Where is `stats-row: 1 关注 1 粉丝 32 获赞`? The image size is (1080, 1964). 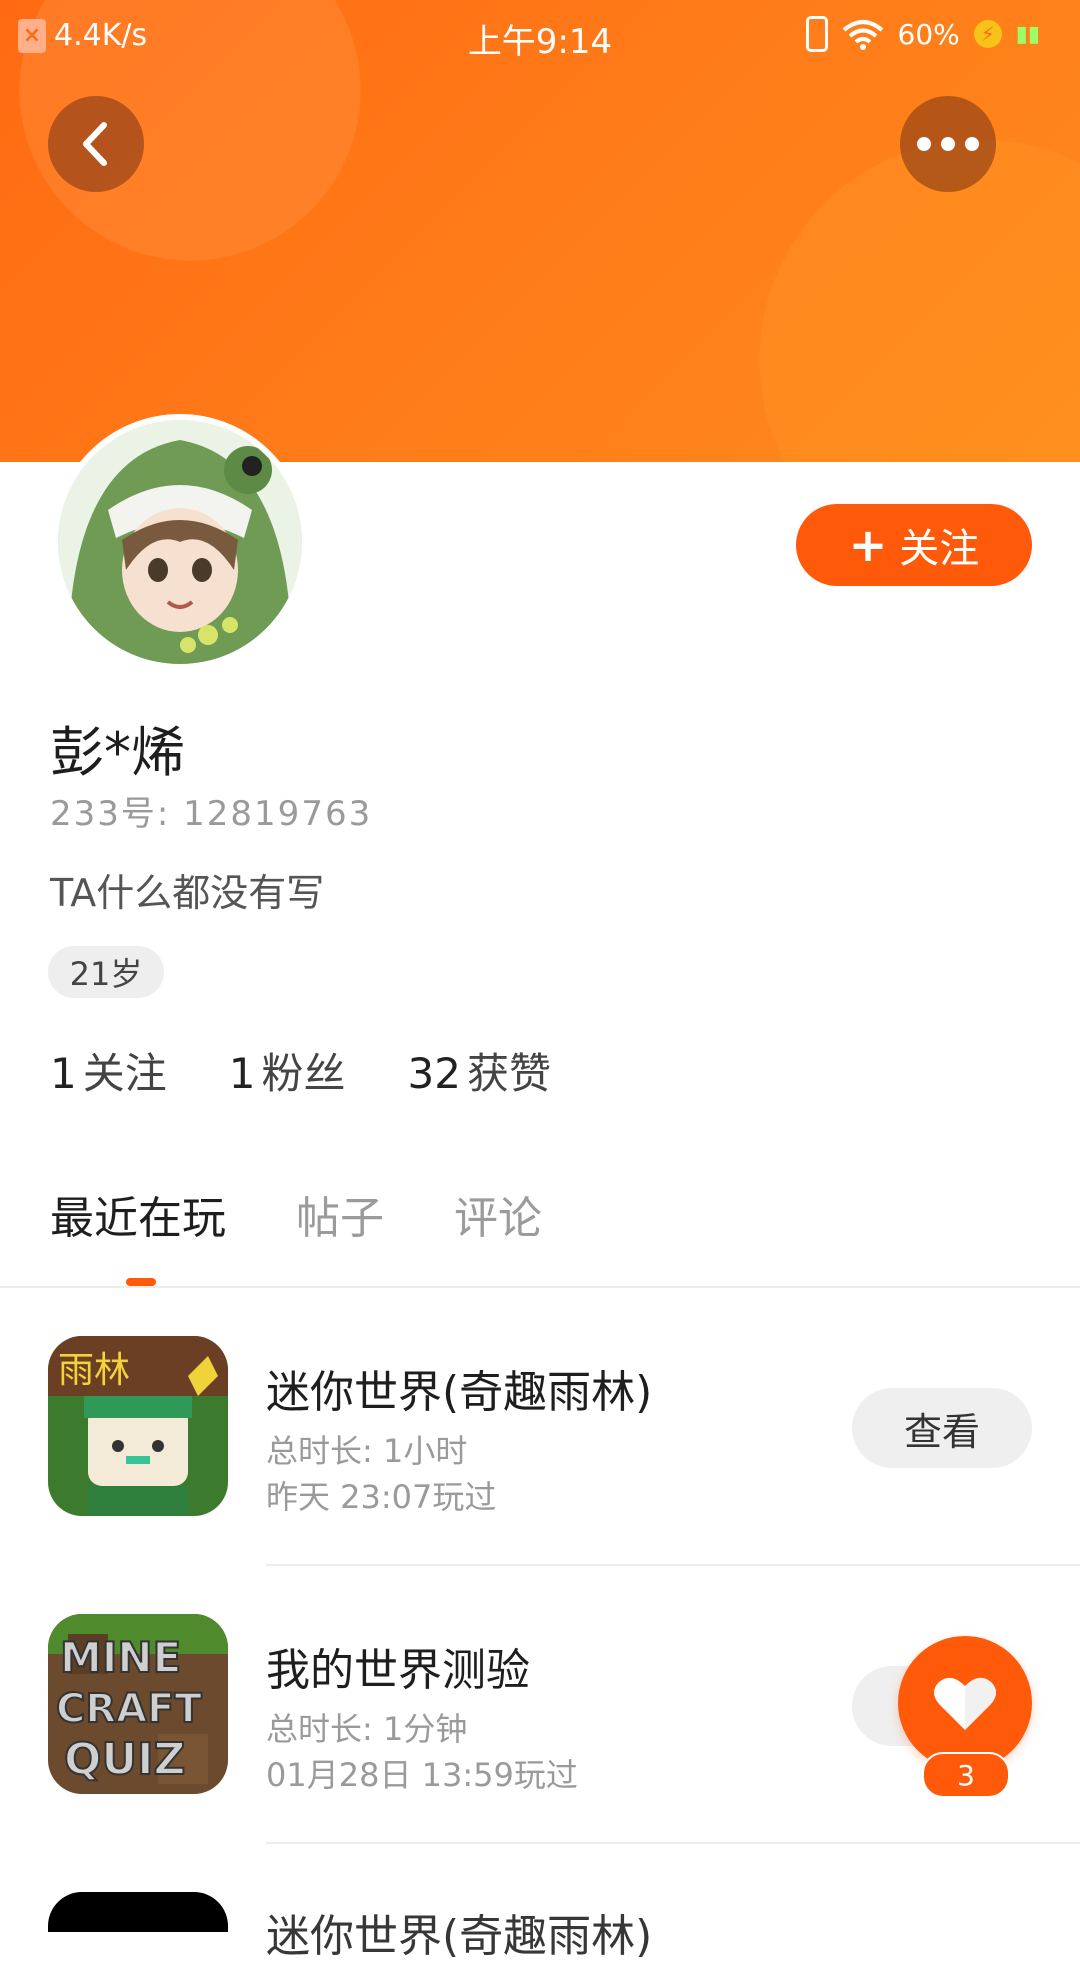
stats-row: 1 关注 1 粉丝 32 获赞 is located at coordinates (300, 1070).